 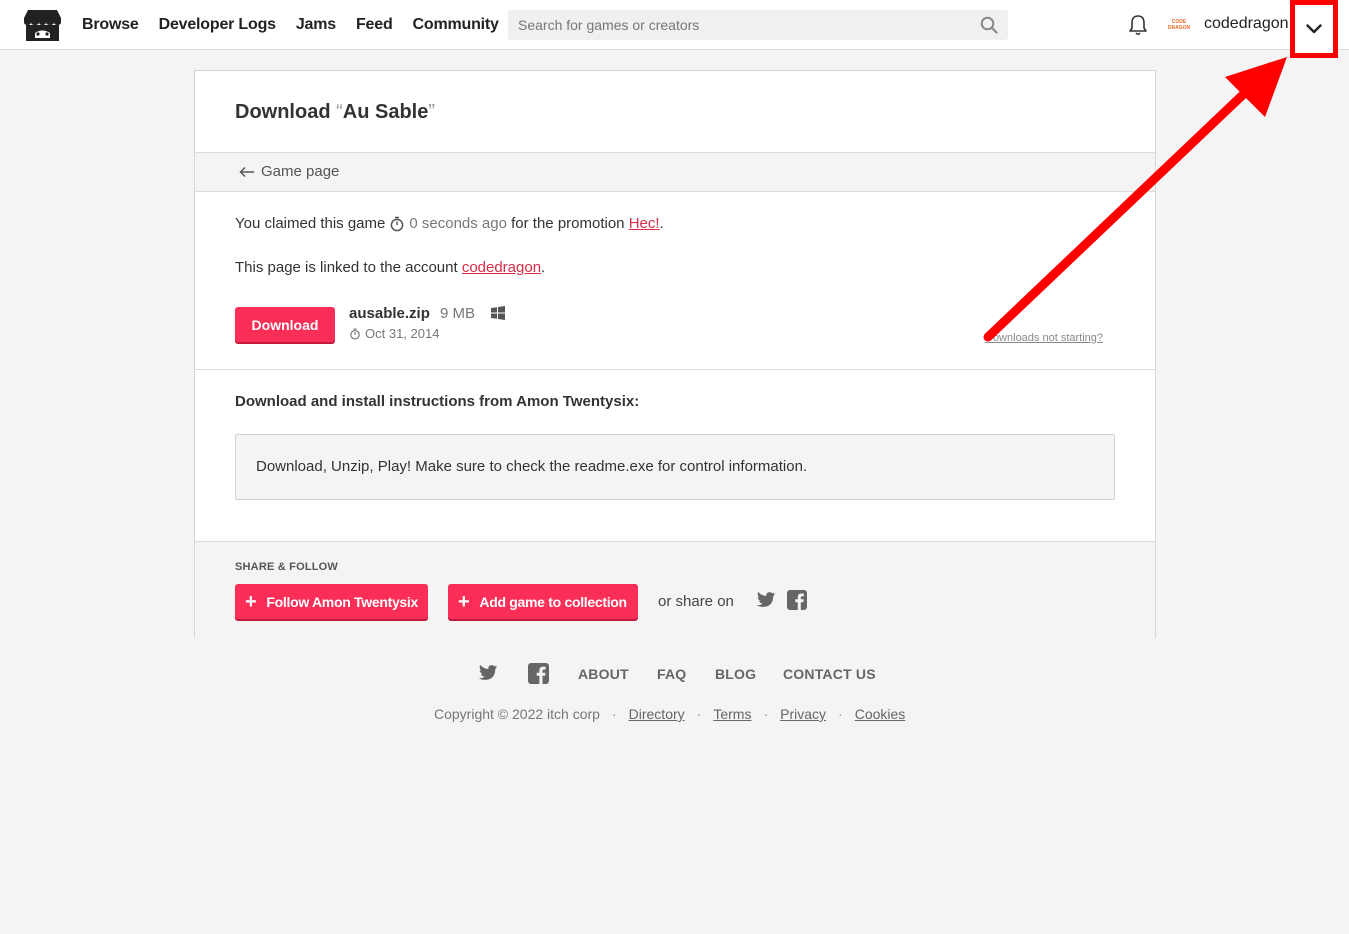 I want to click on file-date-text: Oct 31, 2014, so click(x=402, y=333).